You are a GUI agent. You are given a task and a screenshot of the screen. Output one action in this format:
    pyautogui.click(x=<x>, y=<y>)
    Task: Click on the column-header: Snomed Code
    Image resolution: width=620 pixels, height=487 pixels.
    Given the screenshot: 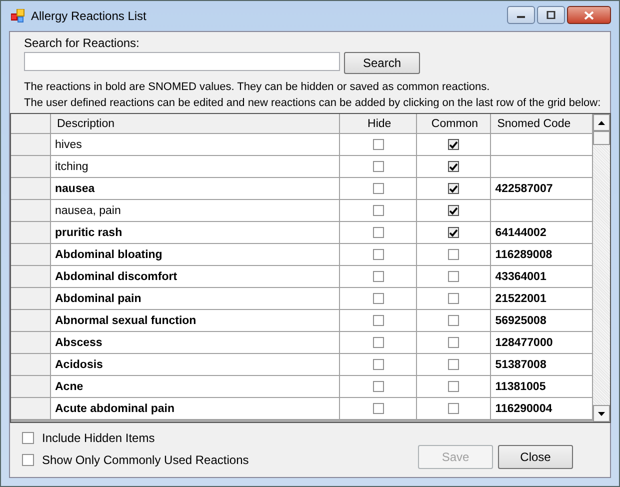 What is the action you would take?
    pyautogui.click(x=542, y=124)
    